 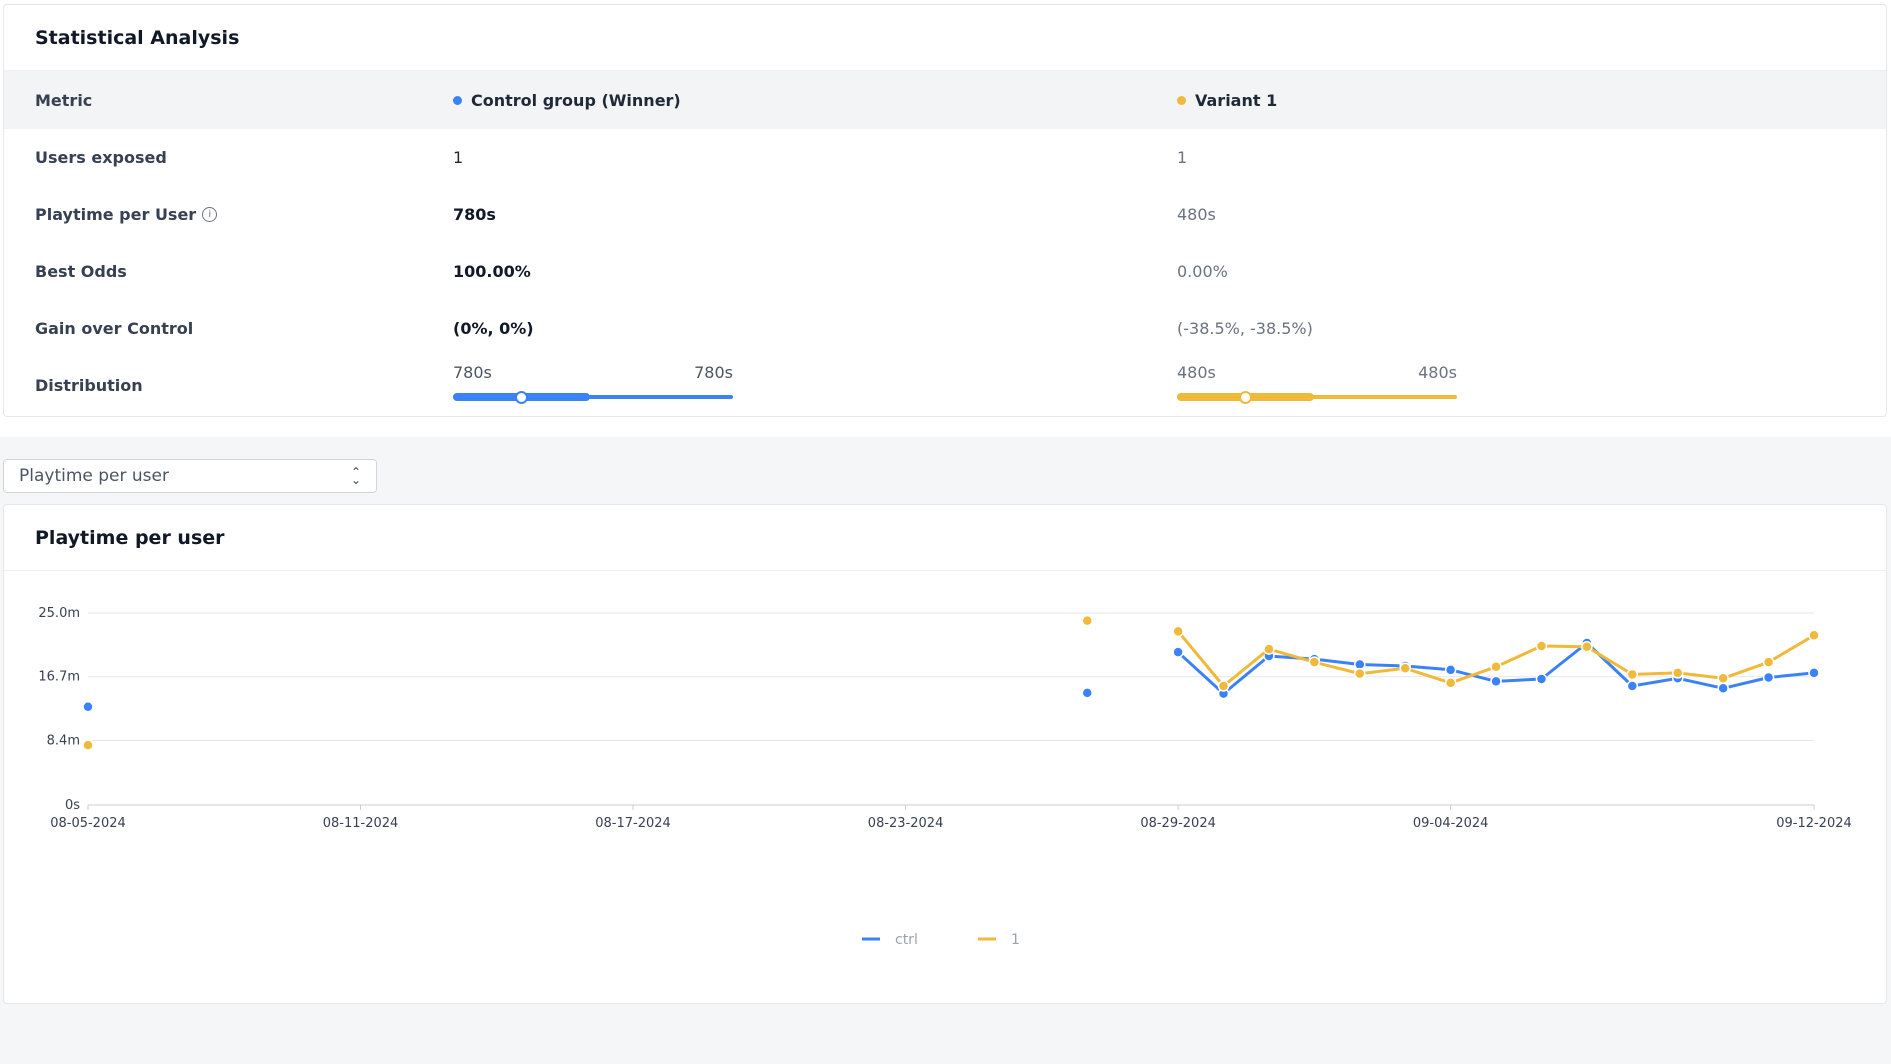 What do you see at coordinates (89, 385) in the screenshot?
I see `row-label: Distribution` at bounding box center [89, 385].